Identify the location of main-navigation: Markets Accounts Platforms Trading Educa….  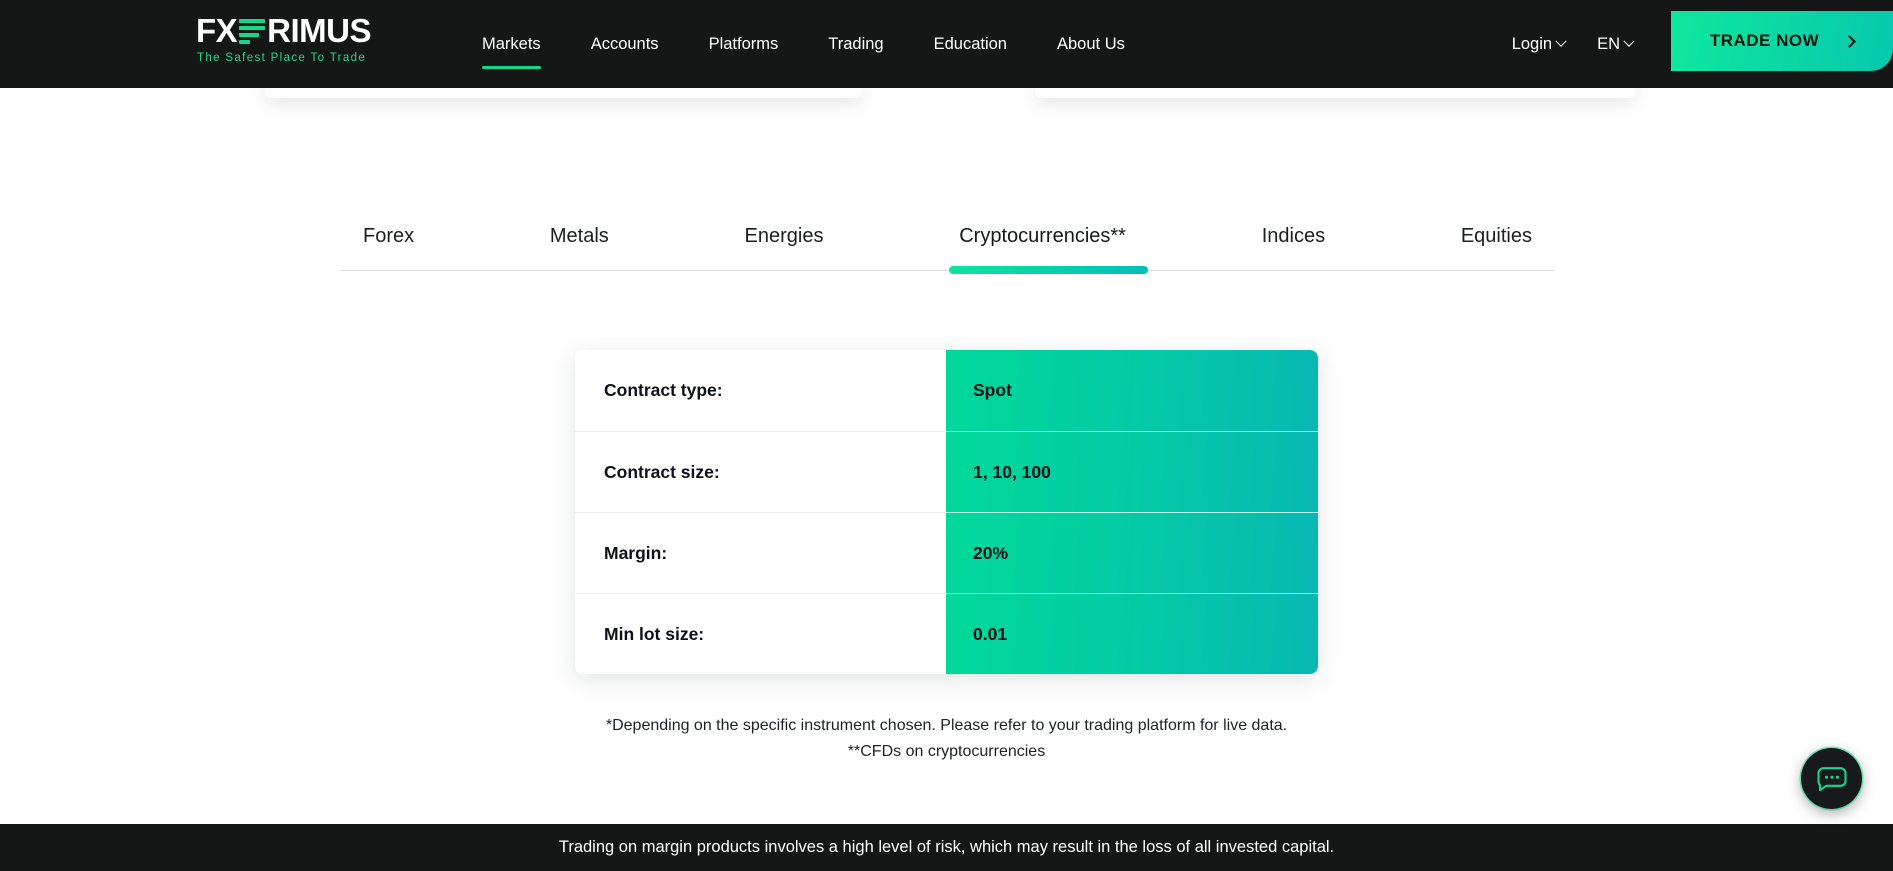
(803, 44).